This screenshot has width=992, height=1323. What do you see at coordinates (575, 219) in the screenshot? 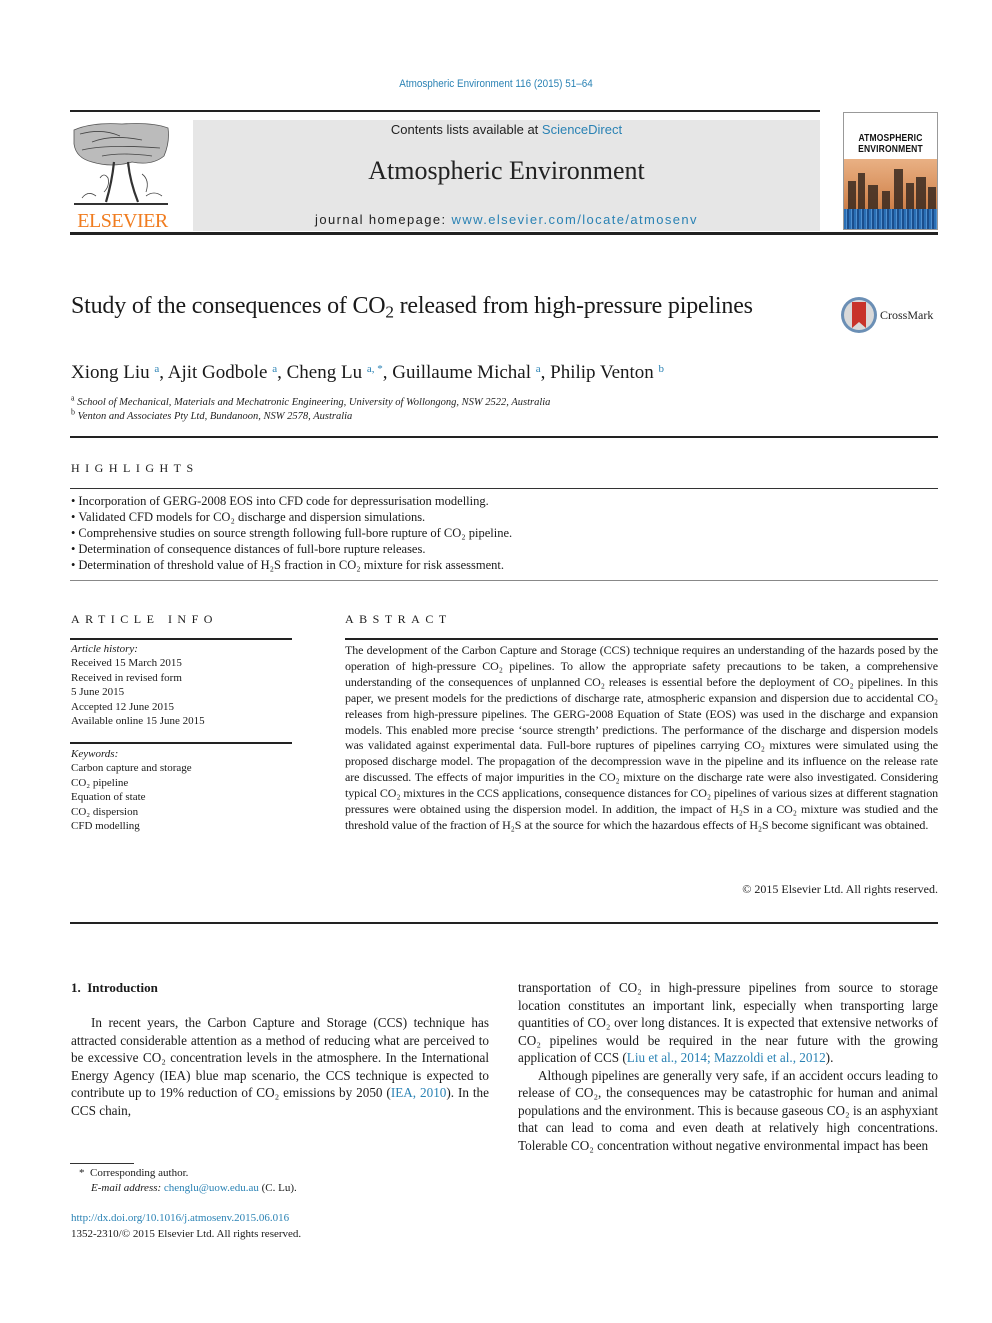
I see `journal-homepage-link: www.elsevier.com/locate/atmosenv` at bounding box center [575, 219].